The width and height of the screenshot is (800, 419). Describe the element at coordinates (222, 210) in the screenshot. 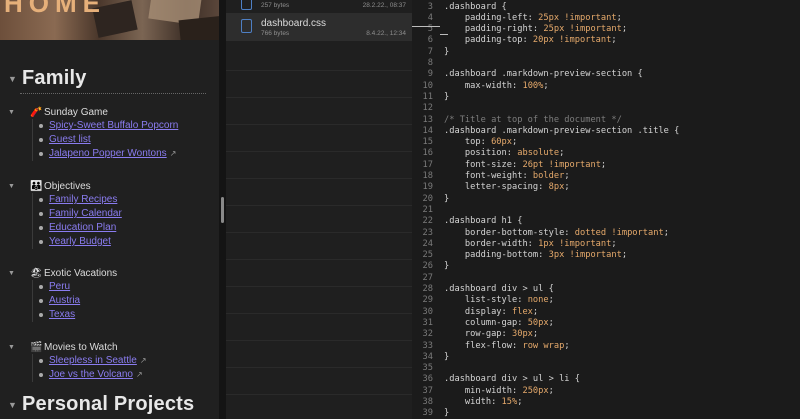

I see `pane-resize-handle` at that location.